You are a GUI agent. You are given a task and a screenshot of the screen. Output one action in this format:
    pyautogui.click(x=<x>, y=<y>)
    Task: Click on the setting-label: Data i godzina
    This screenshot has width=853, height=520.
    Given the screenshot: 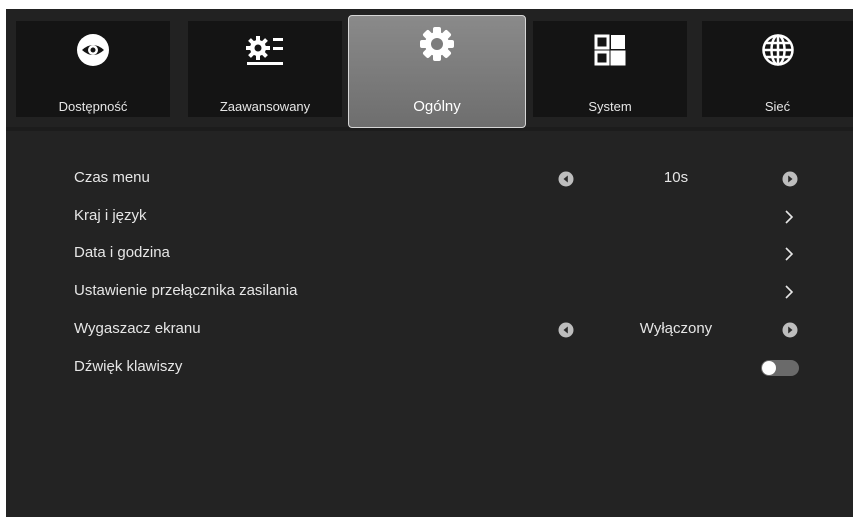 What is the action you would take?
    pyautogui.click(x=122, y=252)
    